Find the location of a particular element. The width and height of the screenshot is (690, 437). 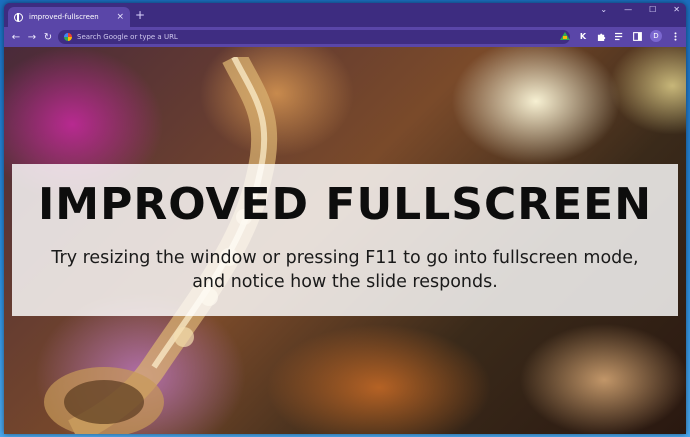

tab-title: improved-fullscreen is located at coordinates (64, 17).